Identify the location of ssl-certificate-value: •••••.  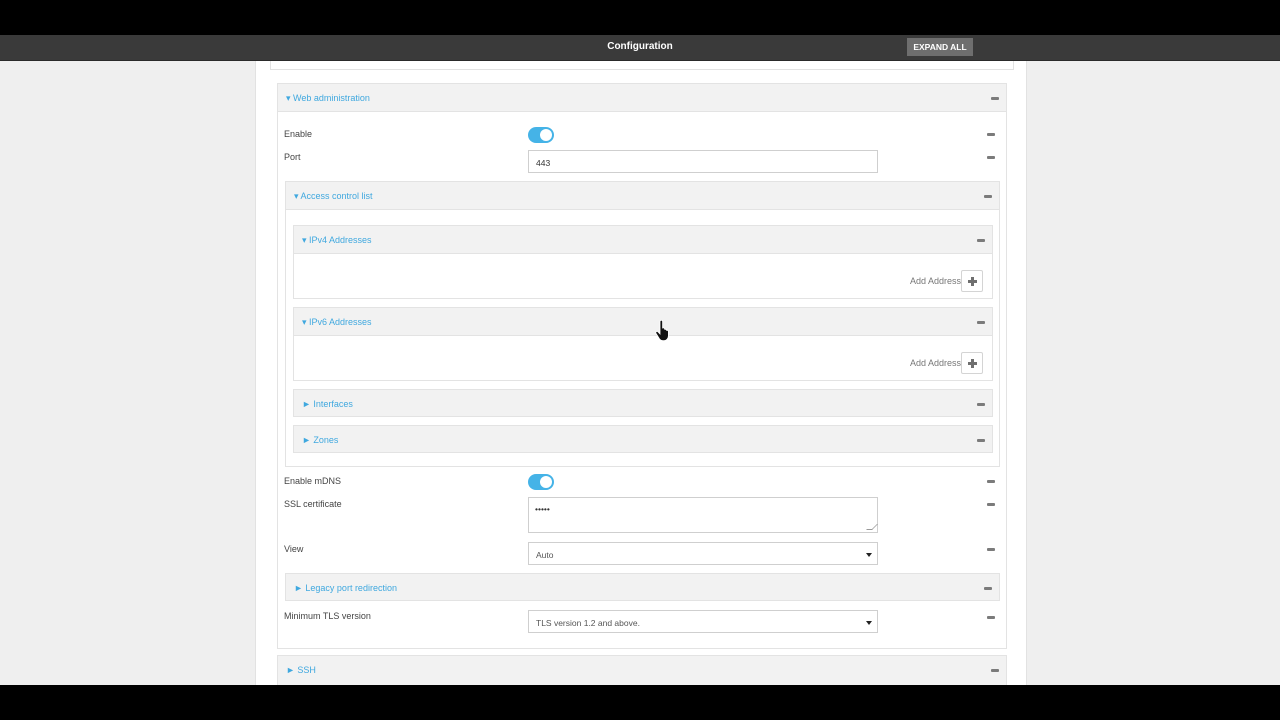
(542, 509).